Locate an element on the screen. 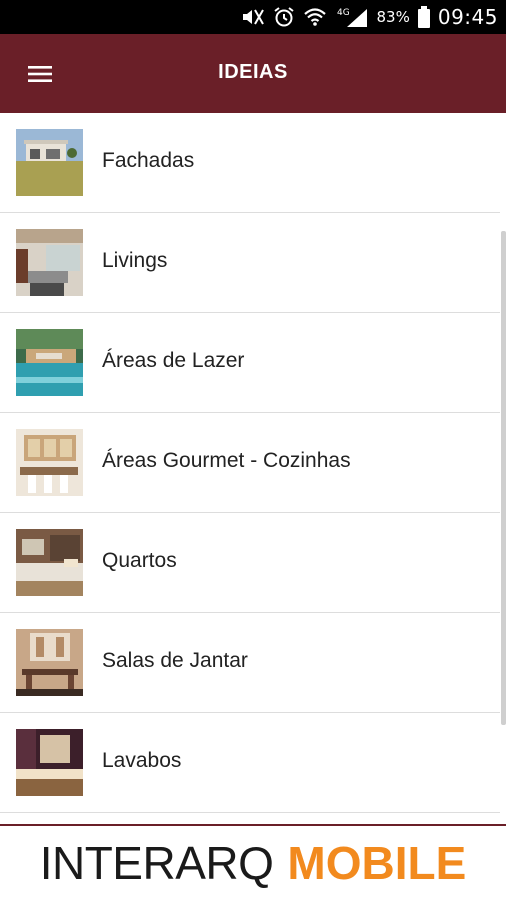 Image resolution: width=506 pixels, height=900 pixels. list-item-label: Livings is located at coordinates (135, 260).